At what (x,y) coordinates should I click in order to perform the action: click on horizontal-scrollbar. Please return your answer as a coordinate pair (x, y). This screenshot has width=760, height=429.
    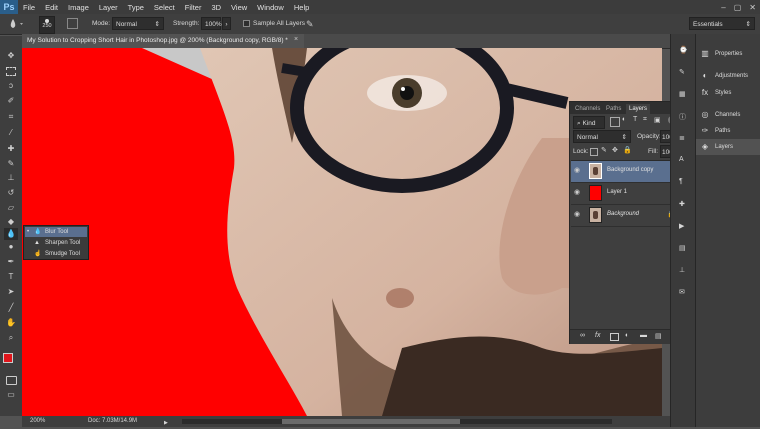
    Looking at the image, I should click on (397, 421).